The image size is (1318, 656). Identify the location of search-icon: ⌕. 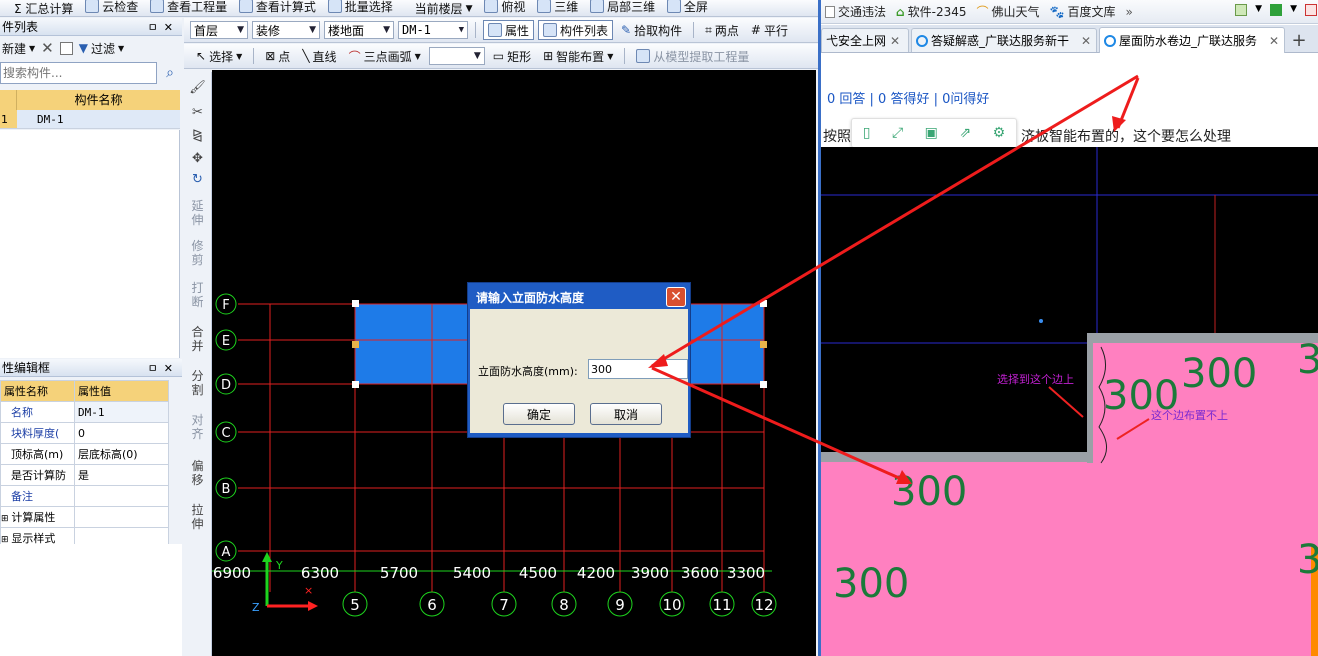
(170, 73).